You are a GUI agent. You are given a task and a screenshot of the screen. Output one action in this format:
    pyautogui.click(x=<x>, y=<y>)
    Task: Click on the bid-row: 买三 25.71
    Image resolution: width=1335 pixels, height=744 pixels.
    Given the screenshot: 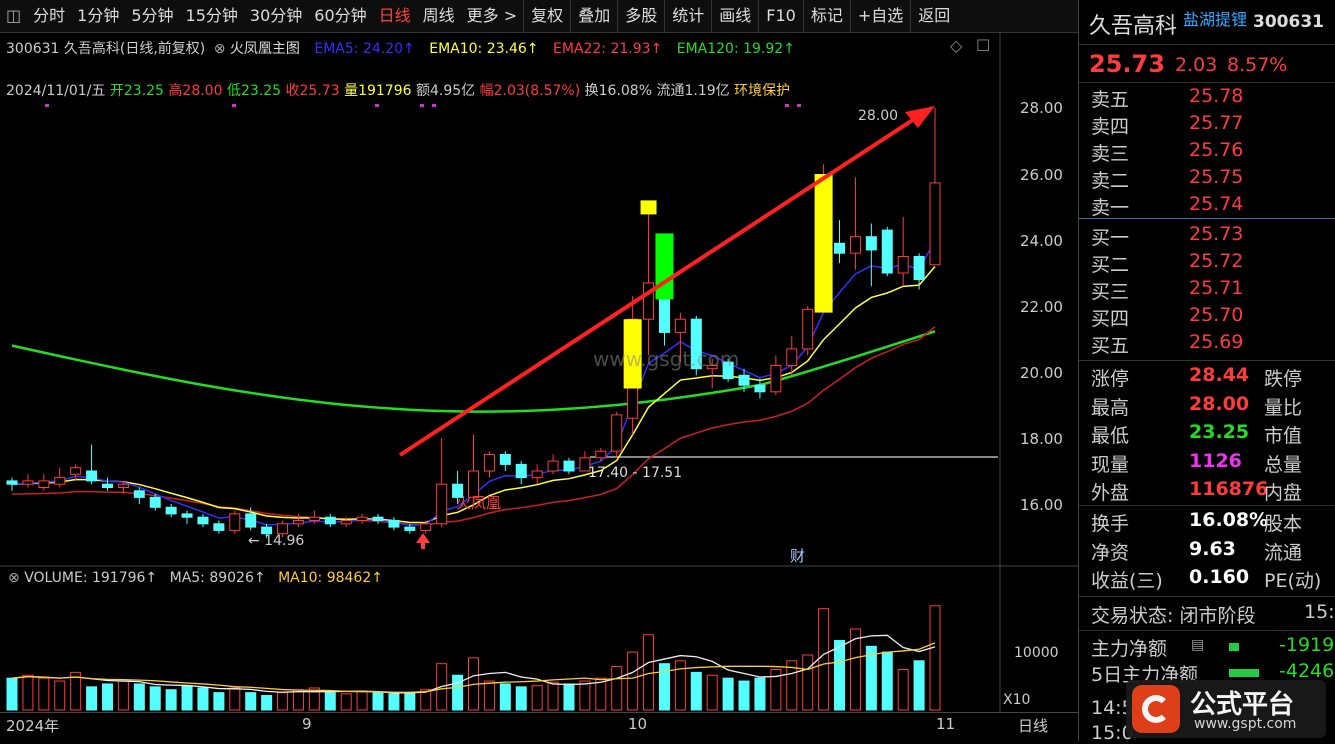 What is the action you would take?
    pyautogui.click(x=1207, y=290)
    